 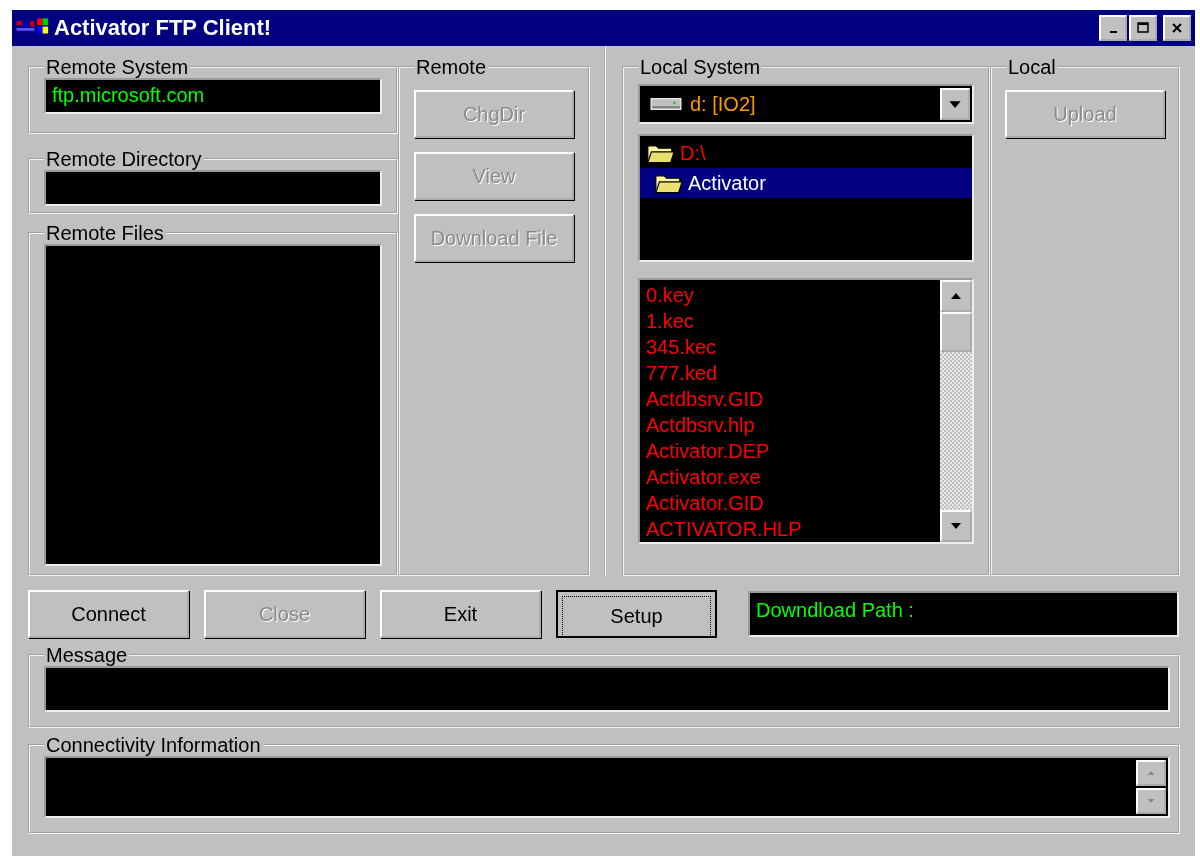 I want to click on minimize-icon, so click(x=1113, y=32).